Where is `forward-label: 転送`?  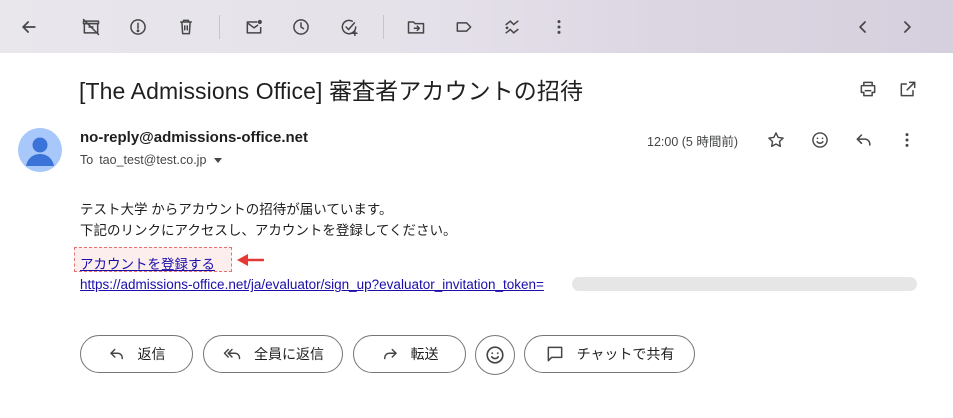
forward-label: 転送 is located at coordinates (424, 354).